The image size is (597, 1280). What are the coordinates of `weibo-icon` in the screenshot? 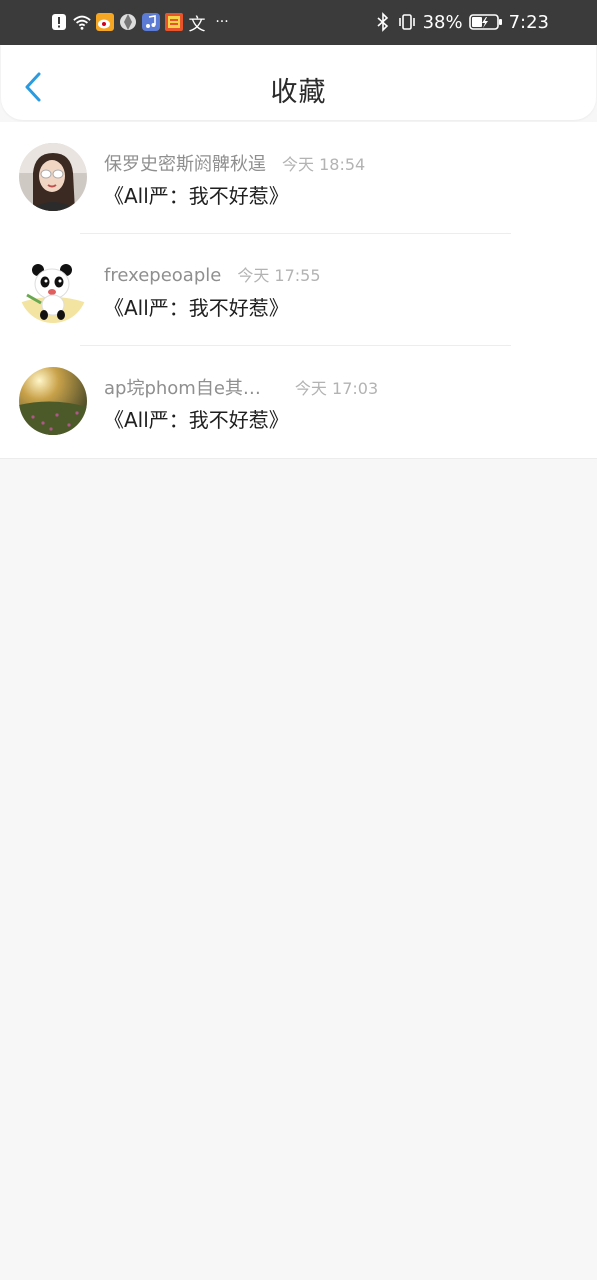 It's located at (105, 22).